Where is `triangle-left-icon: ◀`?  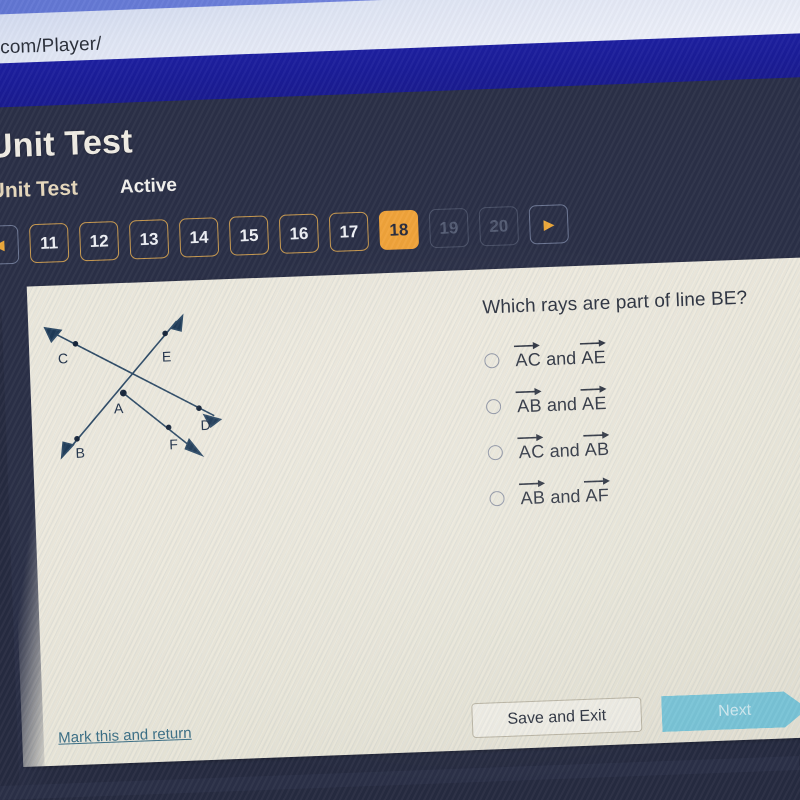 triangle-left-icon: ◀ is located at coordinates (2, 244).